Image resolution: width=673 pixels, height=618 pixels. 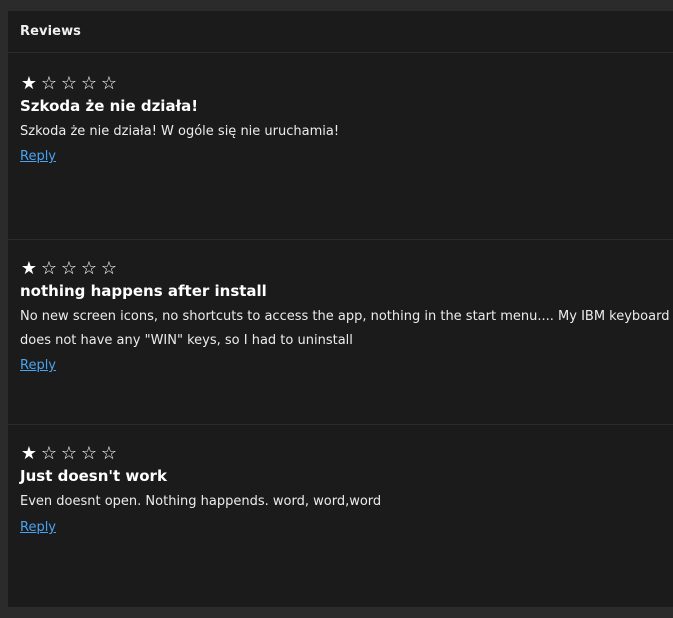 What do you see at coordinates (143, 291) in the screenshot?
I see `review-title: nothing happens after install` at bounding box center [143, 291].